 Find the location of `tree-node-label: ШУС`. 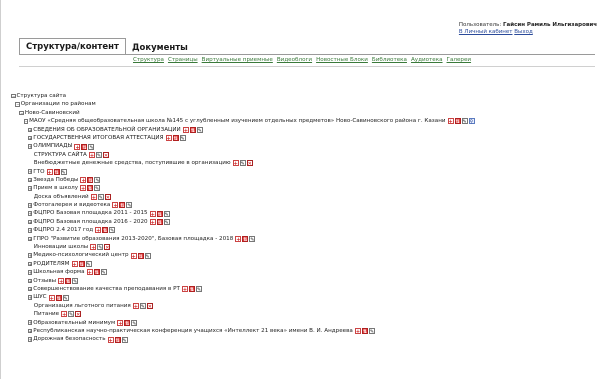

tree-node-label: ШУС is located at coordinates (39, 297).